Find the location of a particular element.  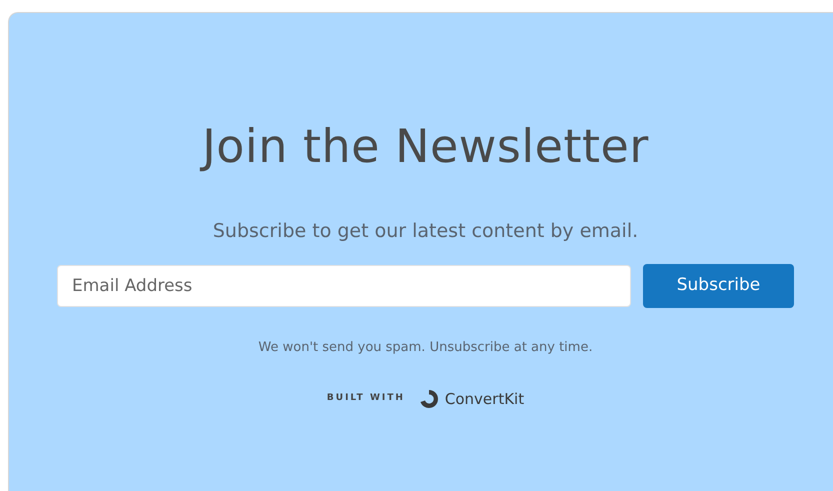

spam-disclaimer: We won't send you spam. Unsubscribe at any time. is located at coordinates (425, 348).